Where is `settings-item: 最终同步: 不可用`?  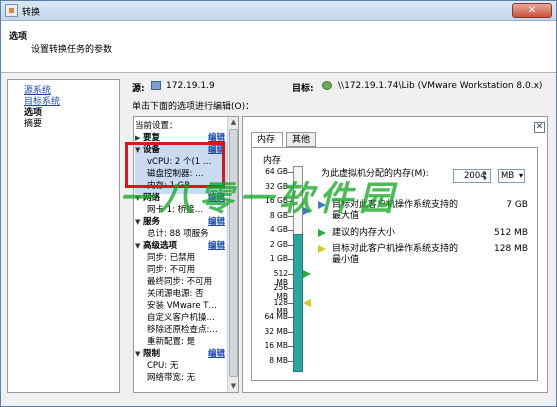 settings-item: 最终同步: 不可用 is located at coordinates (183, 281).